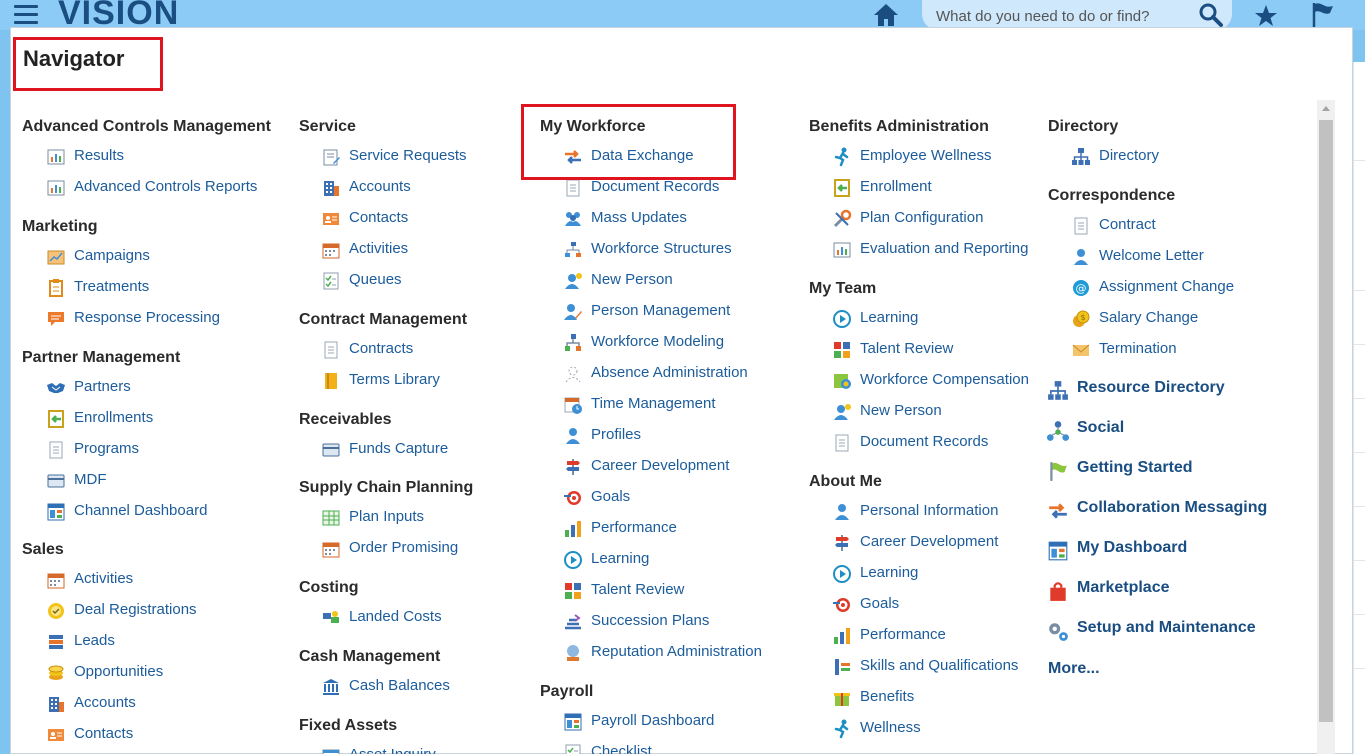  Describe the element at coordinates (56, 319) in the screenshot. I see `speech-bubble-icon` at that location.